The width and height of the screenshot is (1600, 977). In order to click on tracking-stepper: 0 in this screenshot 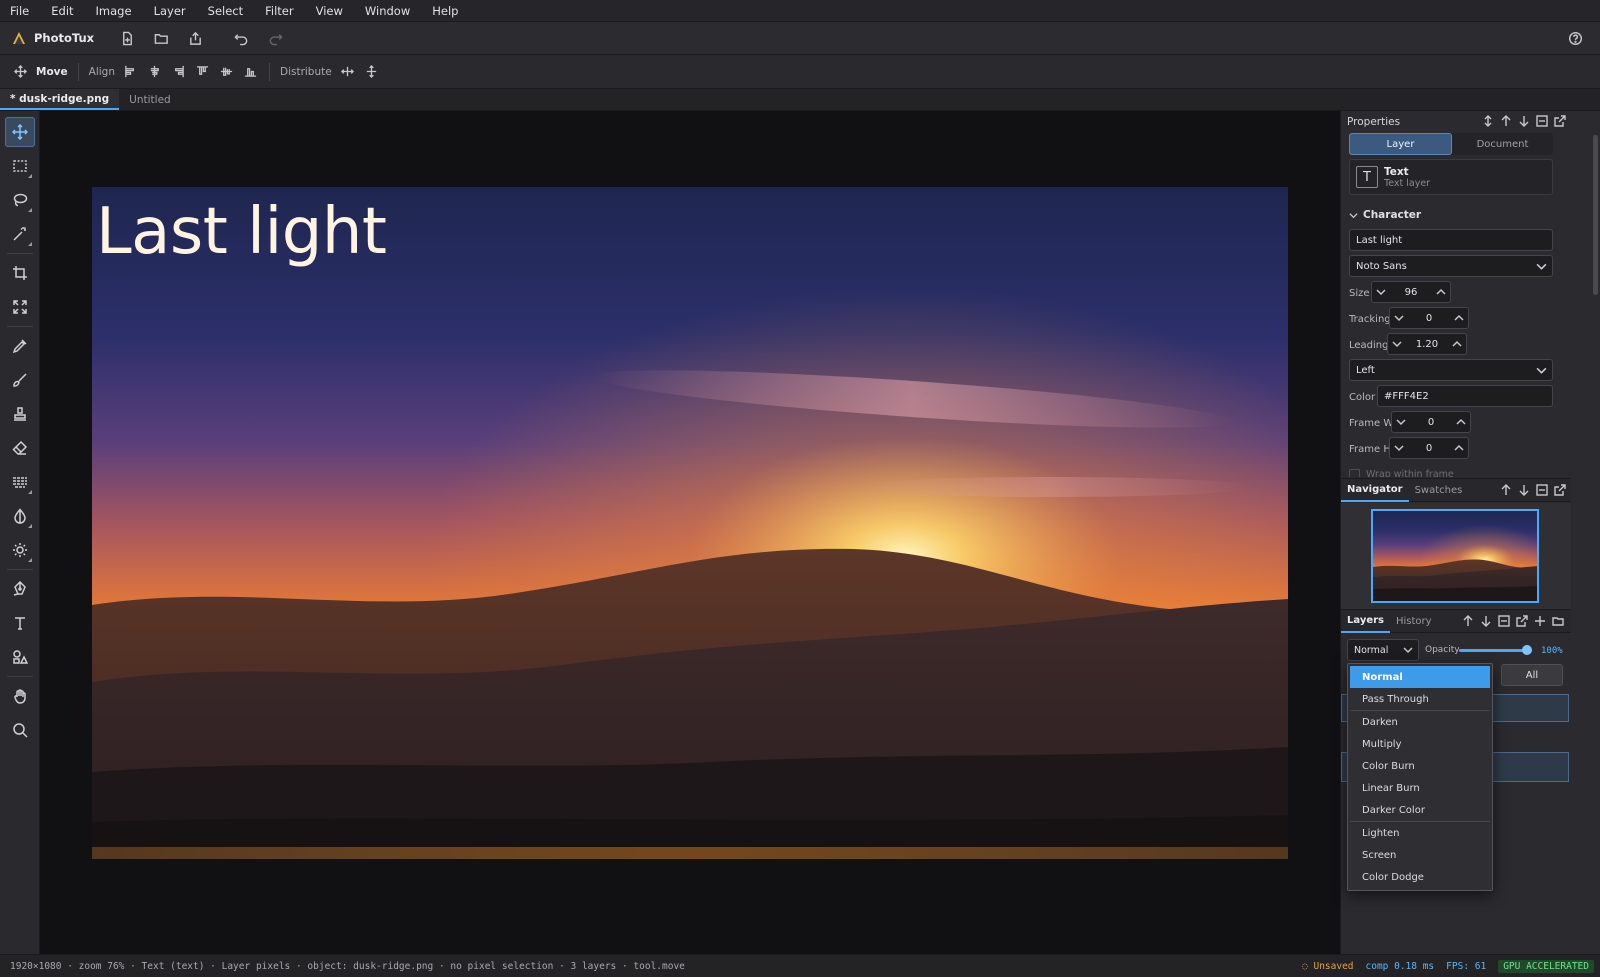, I will do `click(1429, 318)`.